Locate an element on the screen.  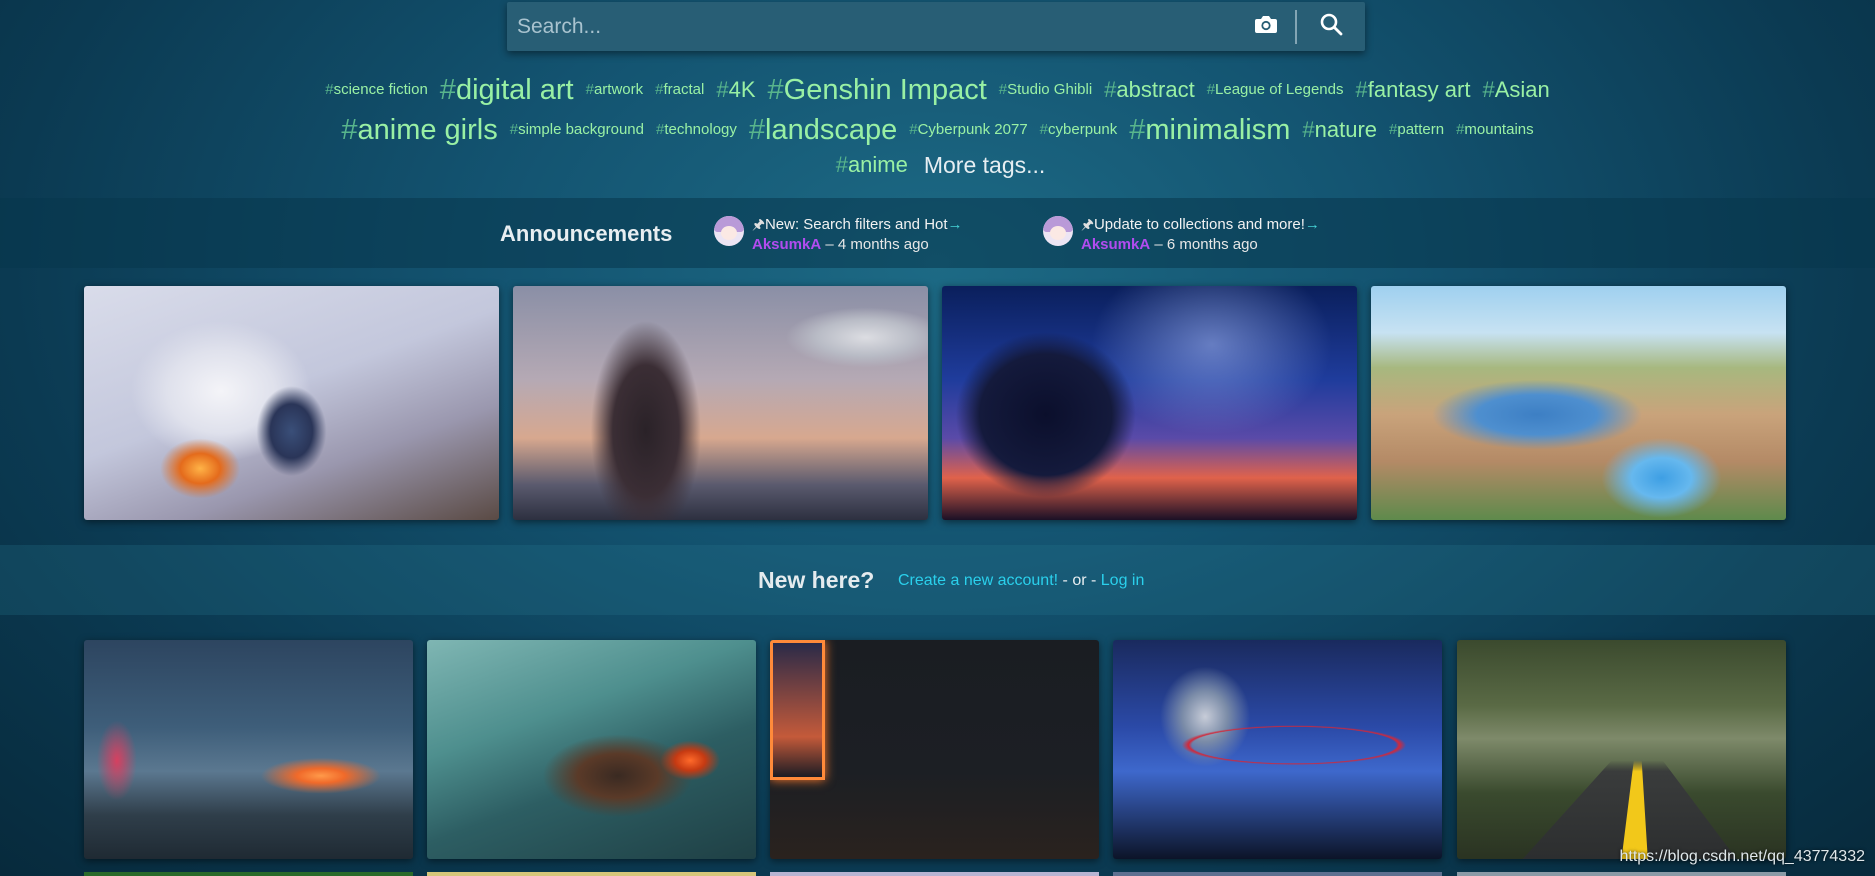
tag-label: landscape is located at coordinates (831, 130).